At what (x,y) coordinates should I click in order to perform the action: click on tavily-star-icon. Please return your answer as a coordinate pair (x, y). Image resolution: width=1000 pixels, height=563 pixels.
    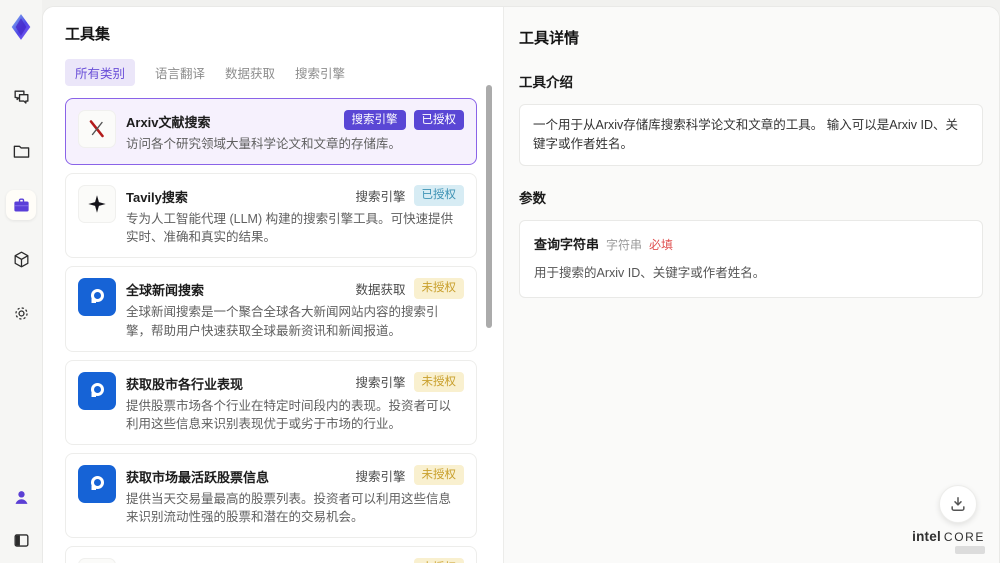
    Looking at the image, I should click on (97, 204).